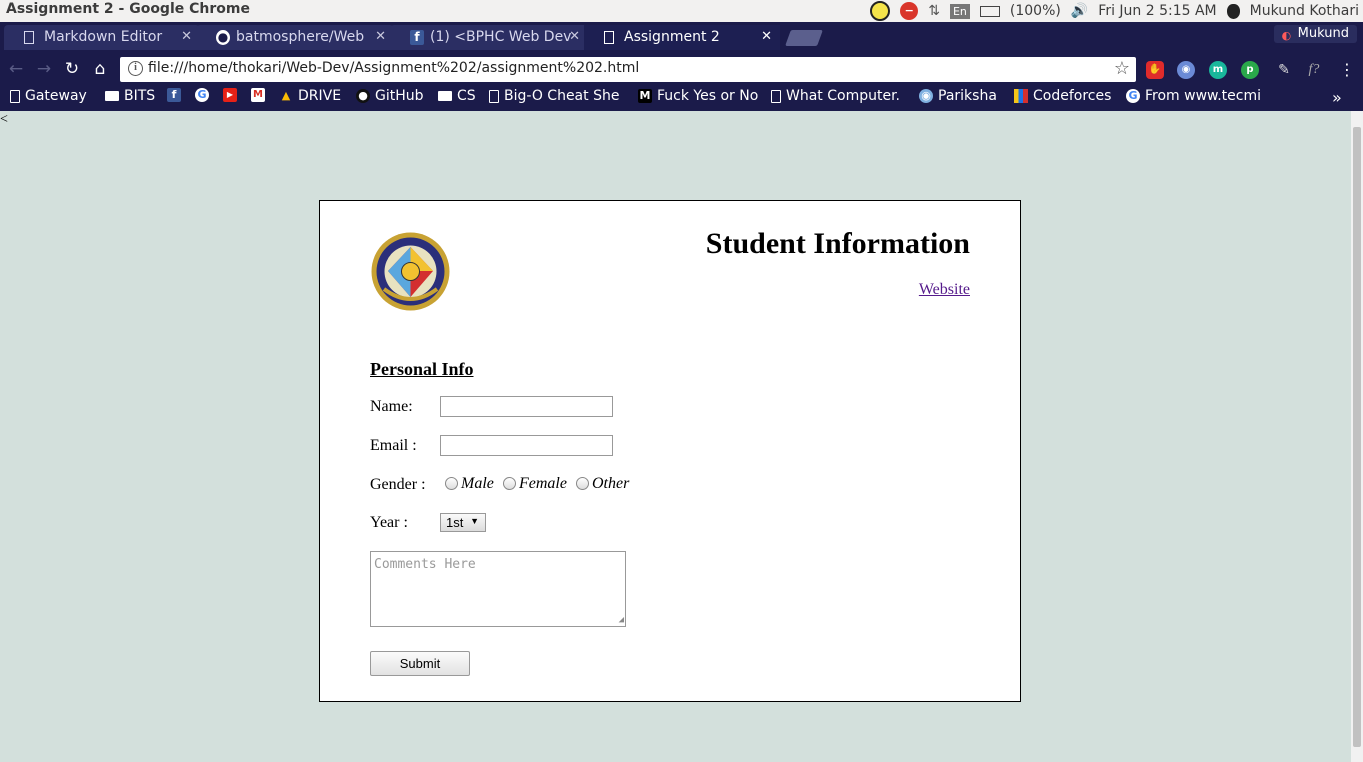 This screenshot has height=762, width=1363. Describe the element at coordinates (498, 589) in the screenshot. I see `comments-textarea: Comments Here ◢` at that location.